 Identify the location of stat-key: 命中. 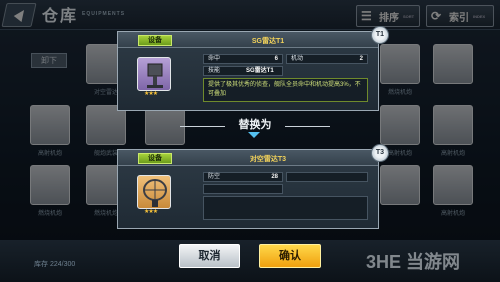
(214, 59).